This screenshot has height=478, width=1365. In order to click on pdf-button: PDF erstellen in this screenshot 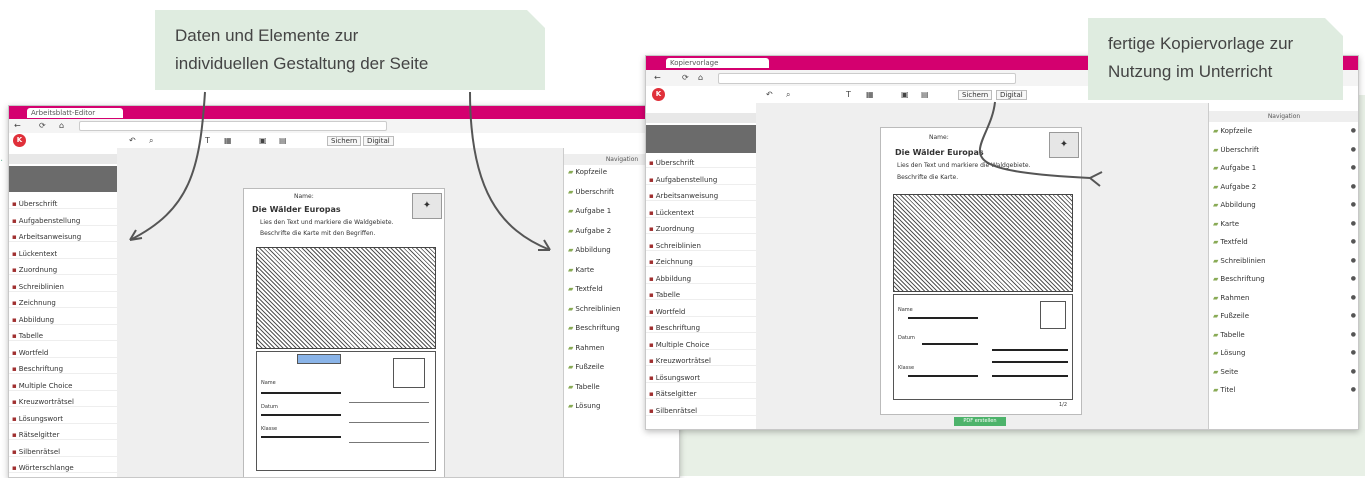, I will do `click(980, 421)`.